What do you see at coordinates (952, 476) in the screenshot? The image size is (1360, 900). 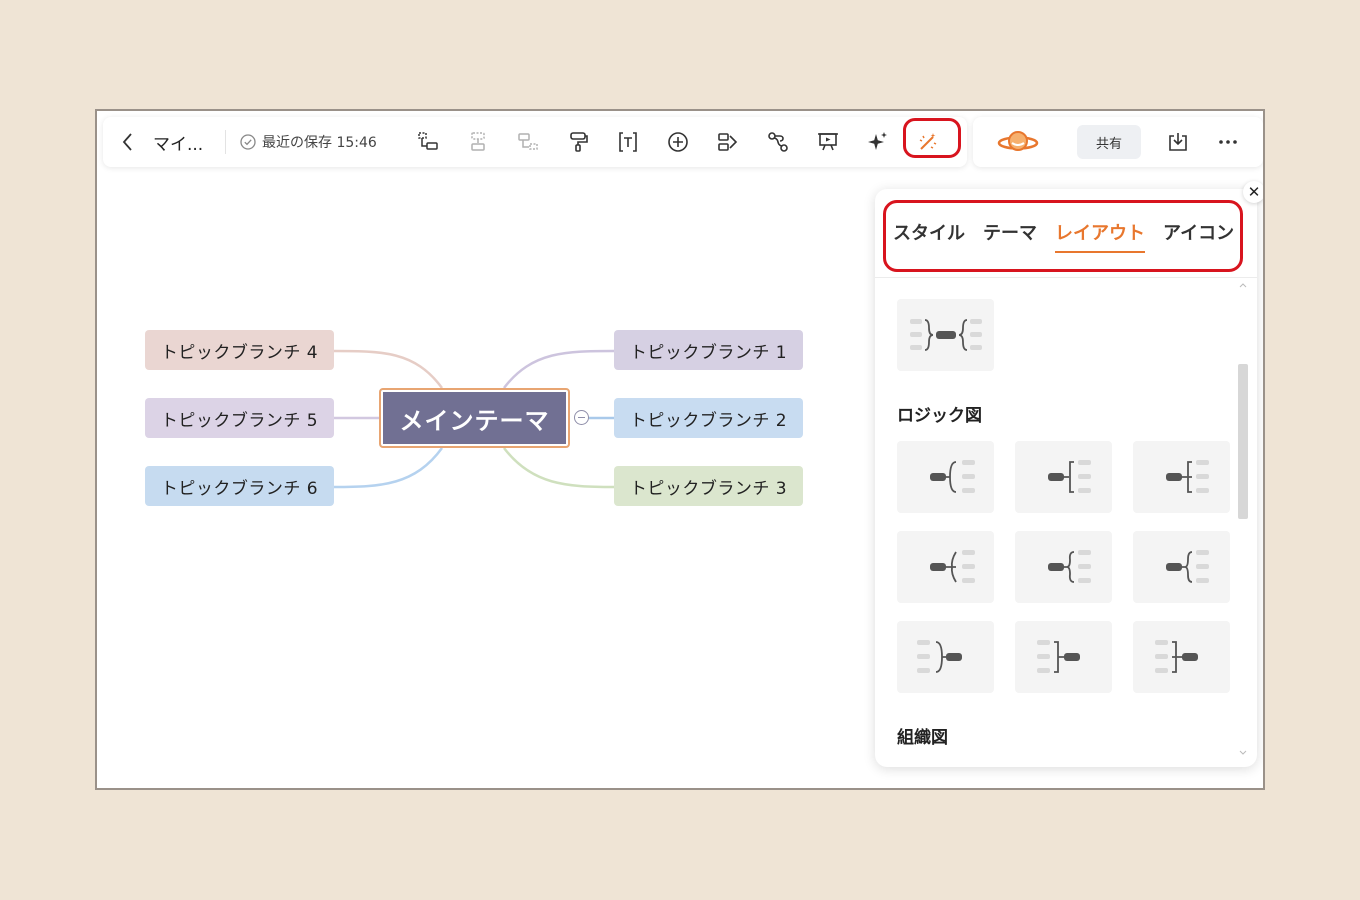 I see `logic-right-curve-icon` at bounding box center [952, 476].